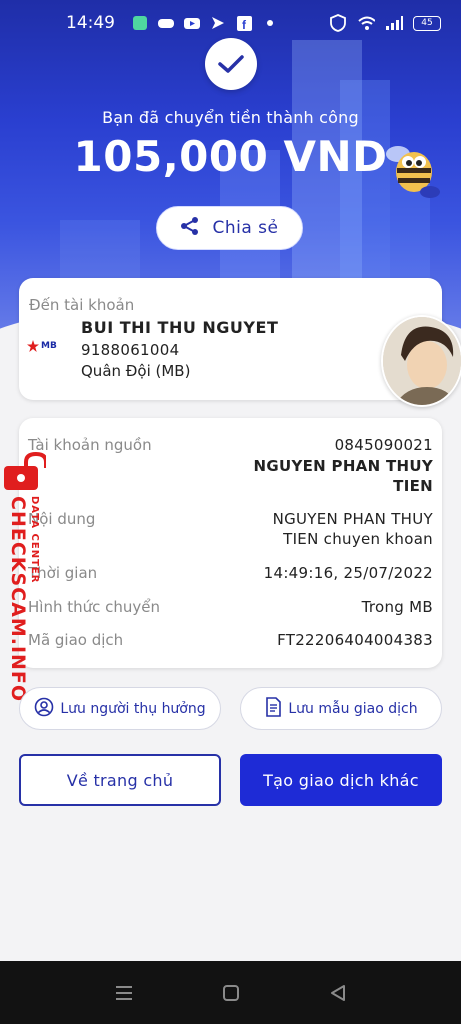 This screenshot has width=461, height=1024. I want to click on document-icon, so click(273, 708).